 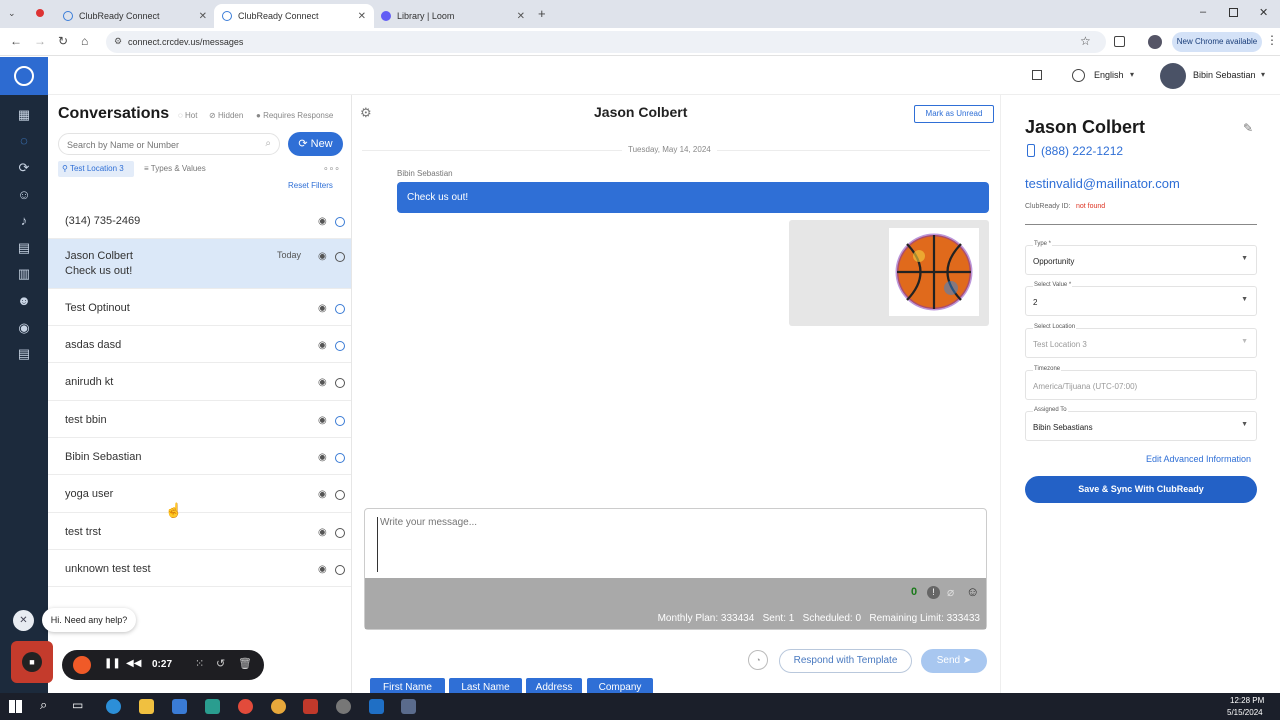 I want to click on list-item: unknown test test ◉, so click(x=199, y=568).